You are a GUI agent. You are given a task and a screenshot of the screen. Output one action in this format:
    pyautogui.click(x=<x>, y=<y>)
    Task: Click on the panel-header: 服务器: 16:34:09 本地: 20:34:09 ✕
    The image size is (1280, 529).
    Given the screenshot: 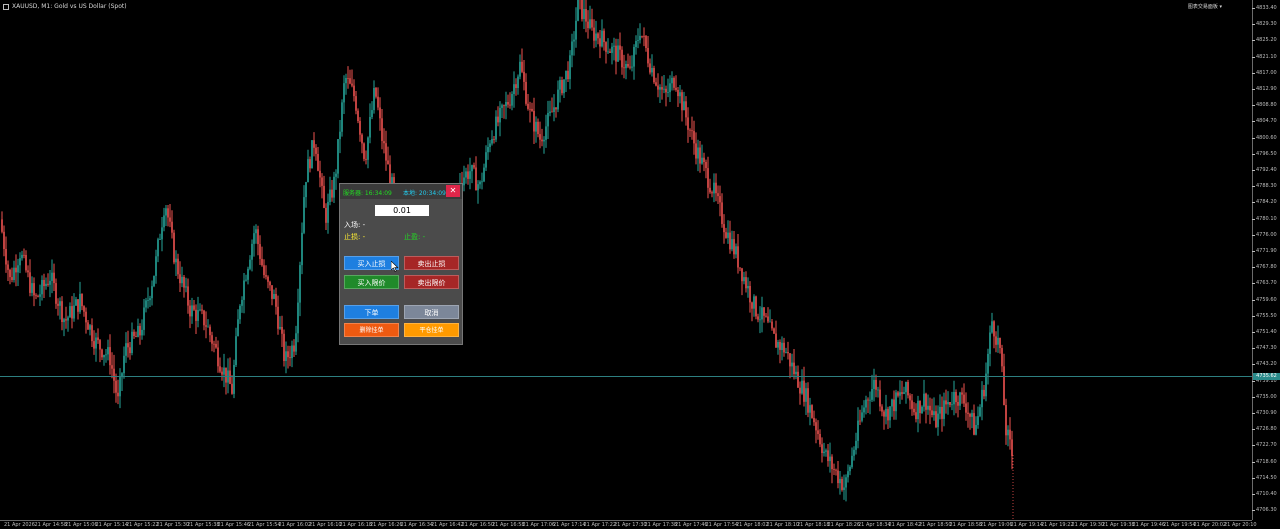 What is the action you would take?
    pyautogui.click(x=401, y=191)
    